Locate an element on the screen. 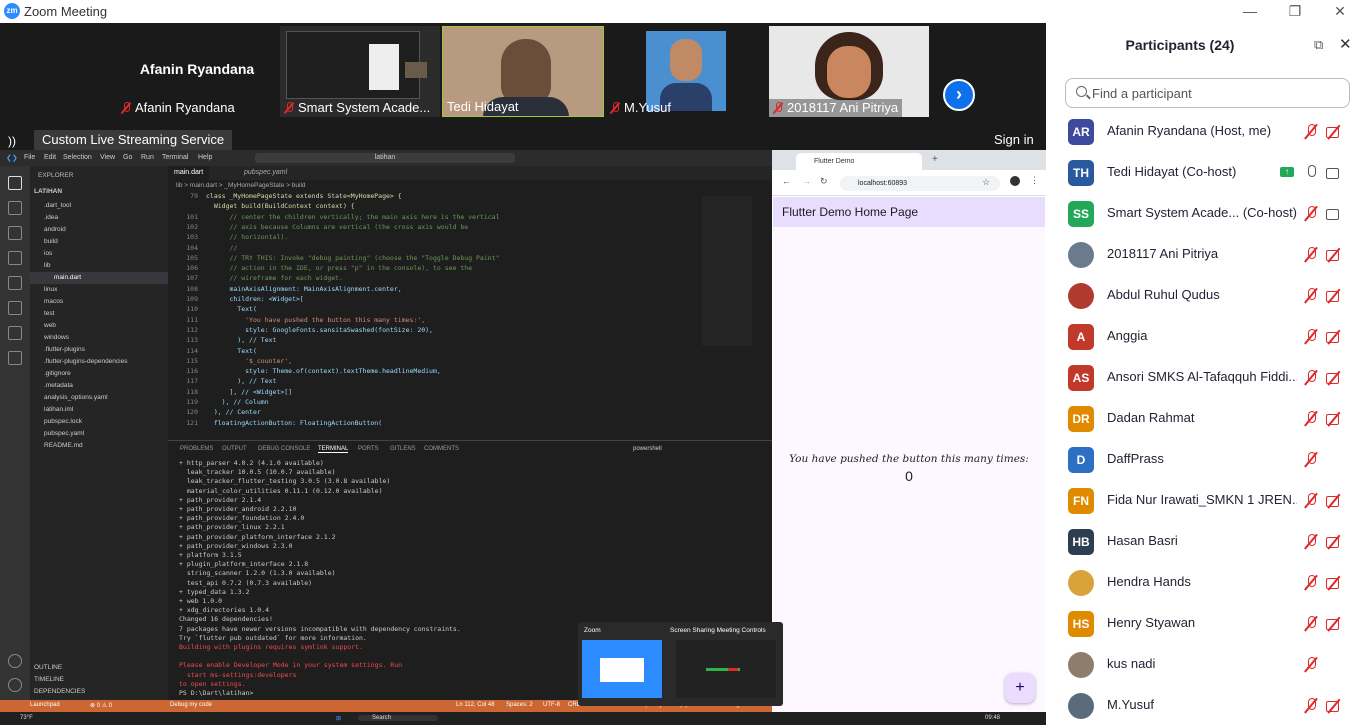  account-icon is located at coordinates (15, 661).